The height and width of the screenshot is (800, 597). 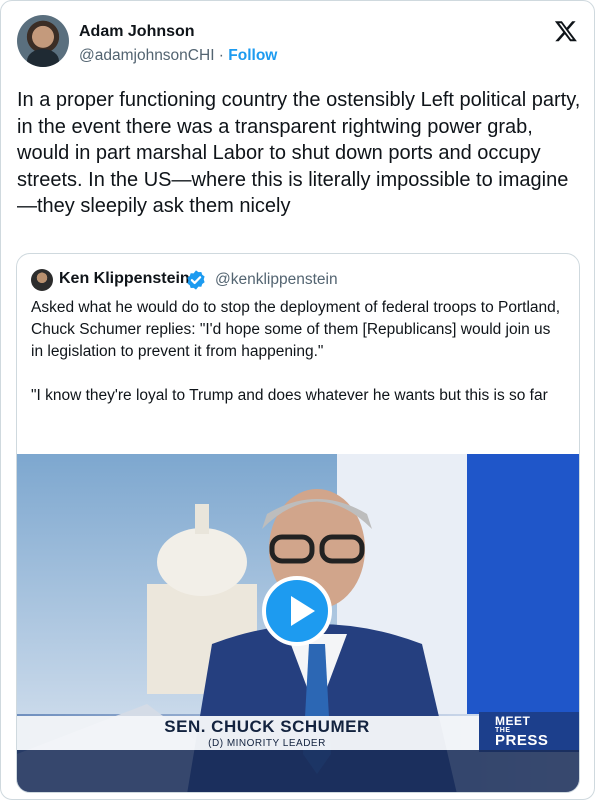 I want to click on author-name: Adam Johnson, so click(x=137, y=32).